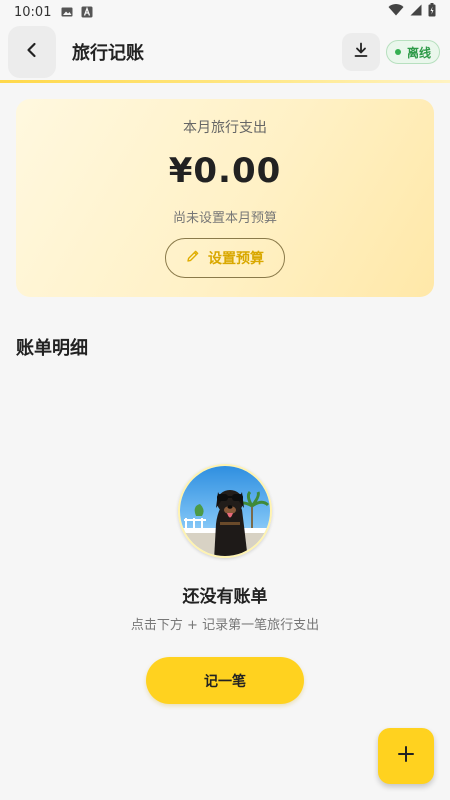 This screenshot has height=800, width=450. I want to click on status-dot-icon, so click(397, 52).